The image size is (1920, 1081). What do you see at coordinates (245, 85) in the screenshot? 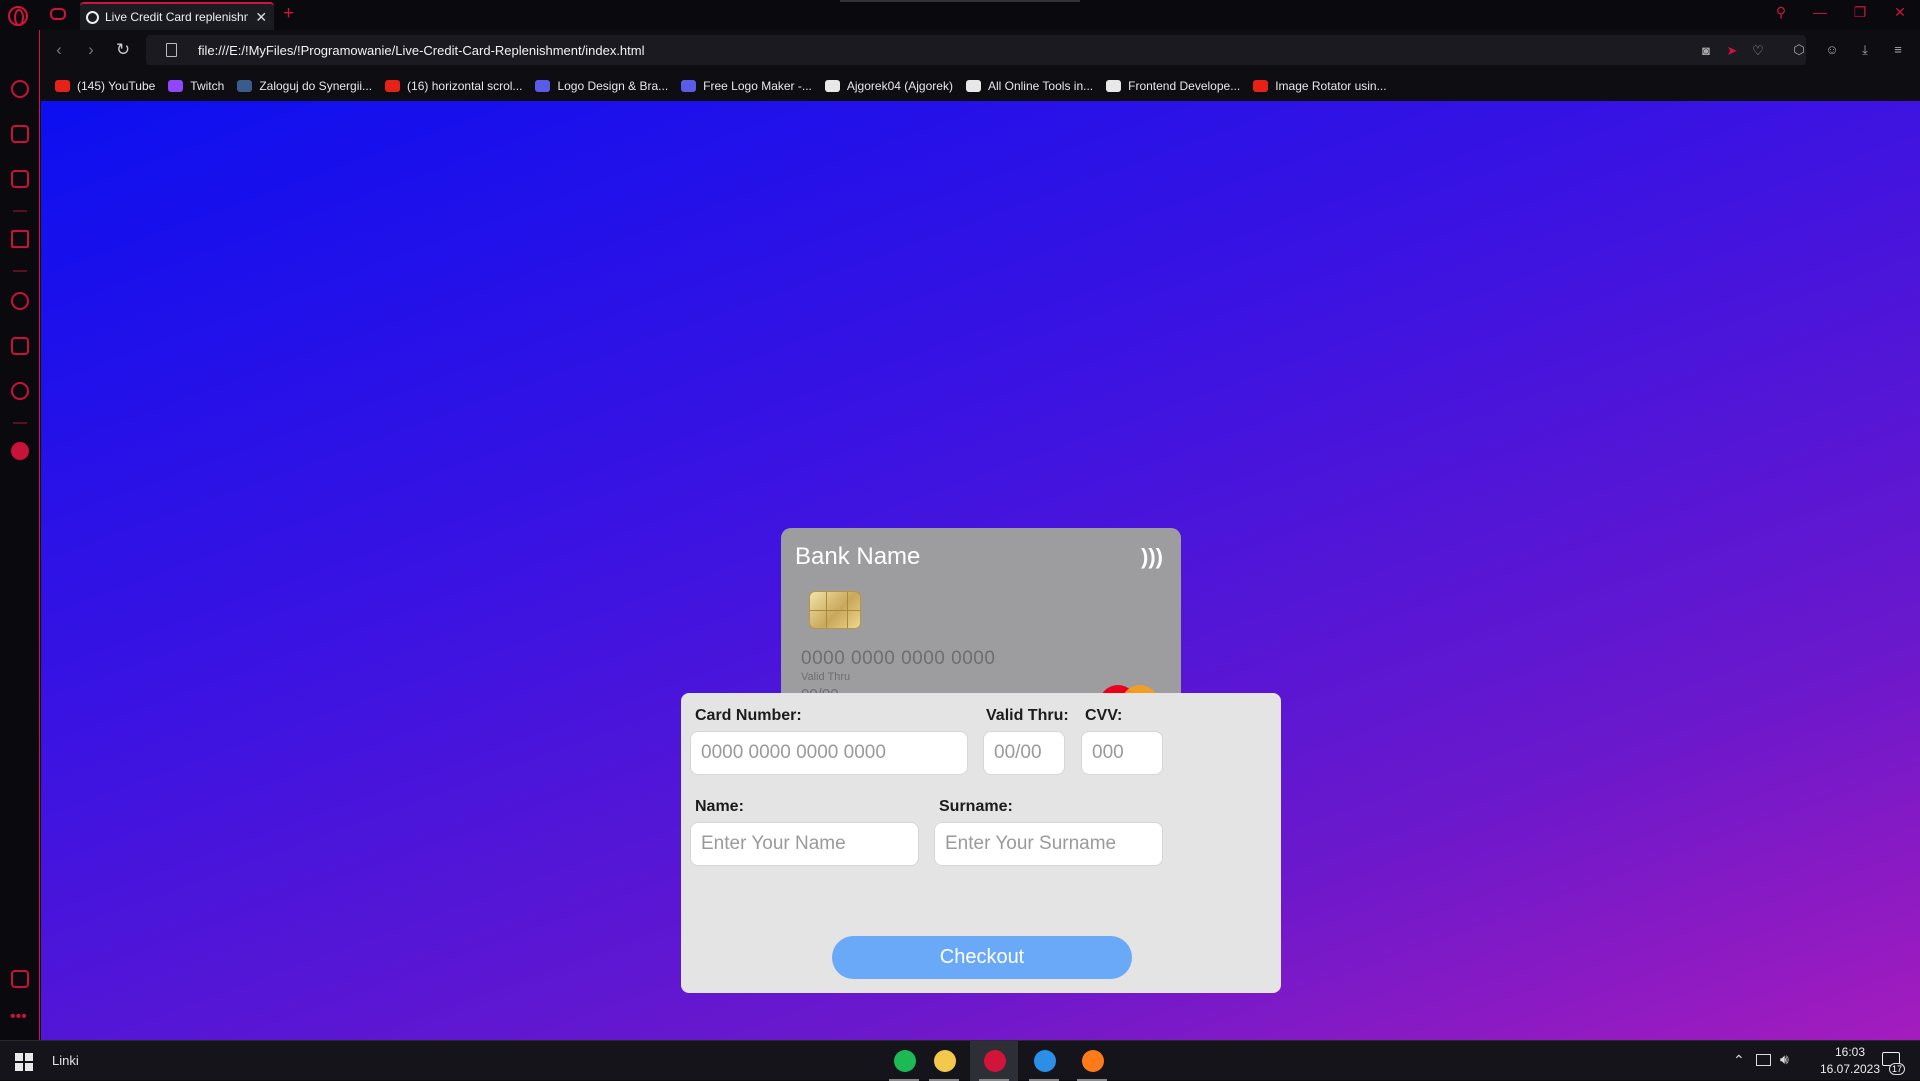
I see `synergia-icon` at bounding box center [245, 85].